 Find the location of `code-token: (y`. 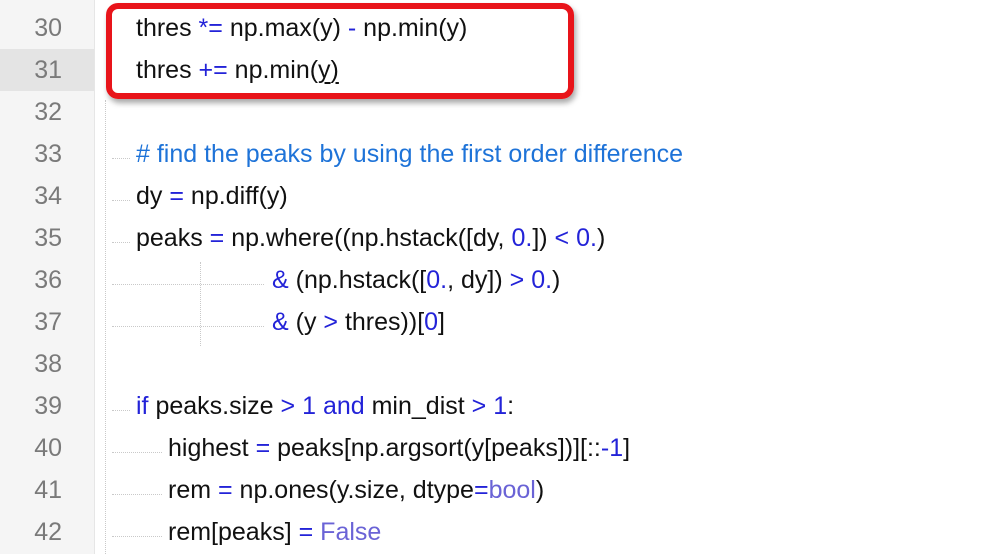

code-token: (y is located at coordinates (306, 322).